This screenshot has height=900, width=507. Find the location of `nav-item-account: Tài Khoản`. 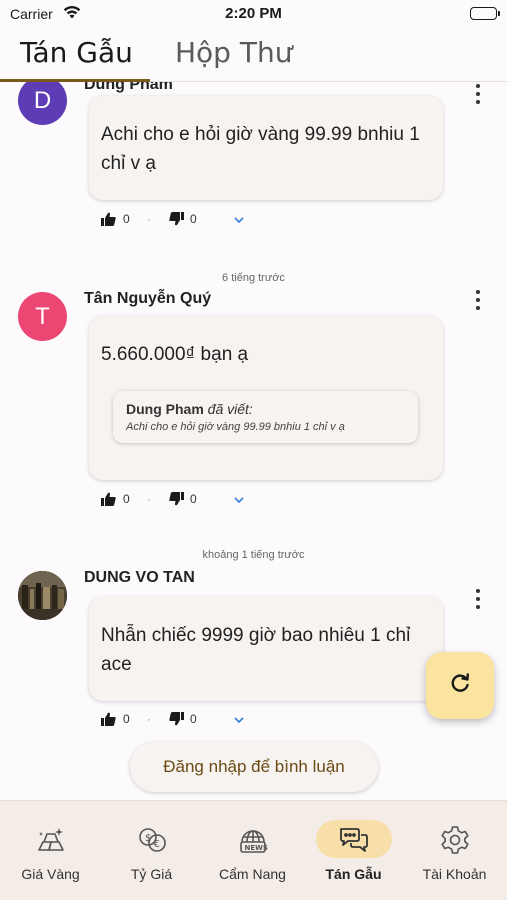

nav-item-account: Tài Khoản is located at coordinates (454, 850).